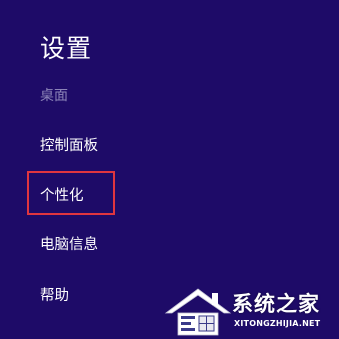  I want to click on watermark: 系统之家 XITONGZHIJIA.NET, so click(250, 311).